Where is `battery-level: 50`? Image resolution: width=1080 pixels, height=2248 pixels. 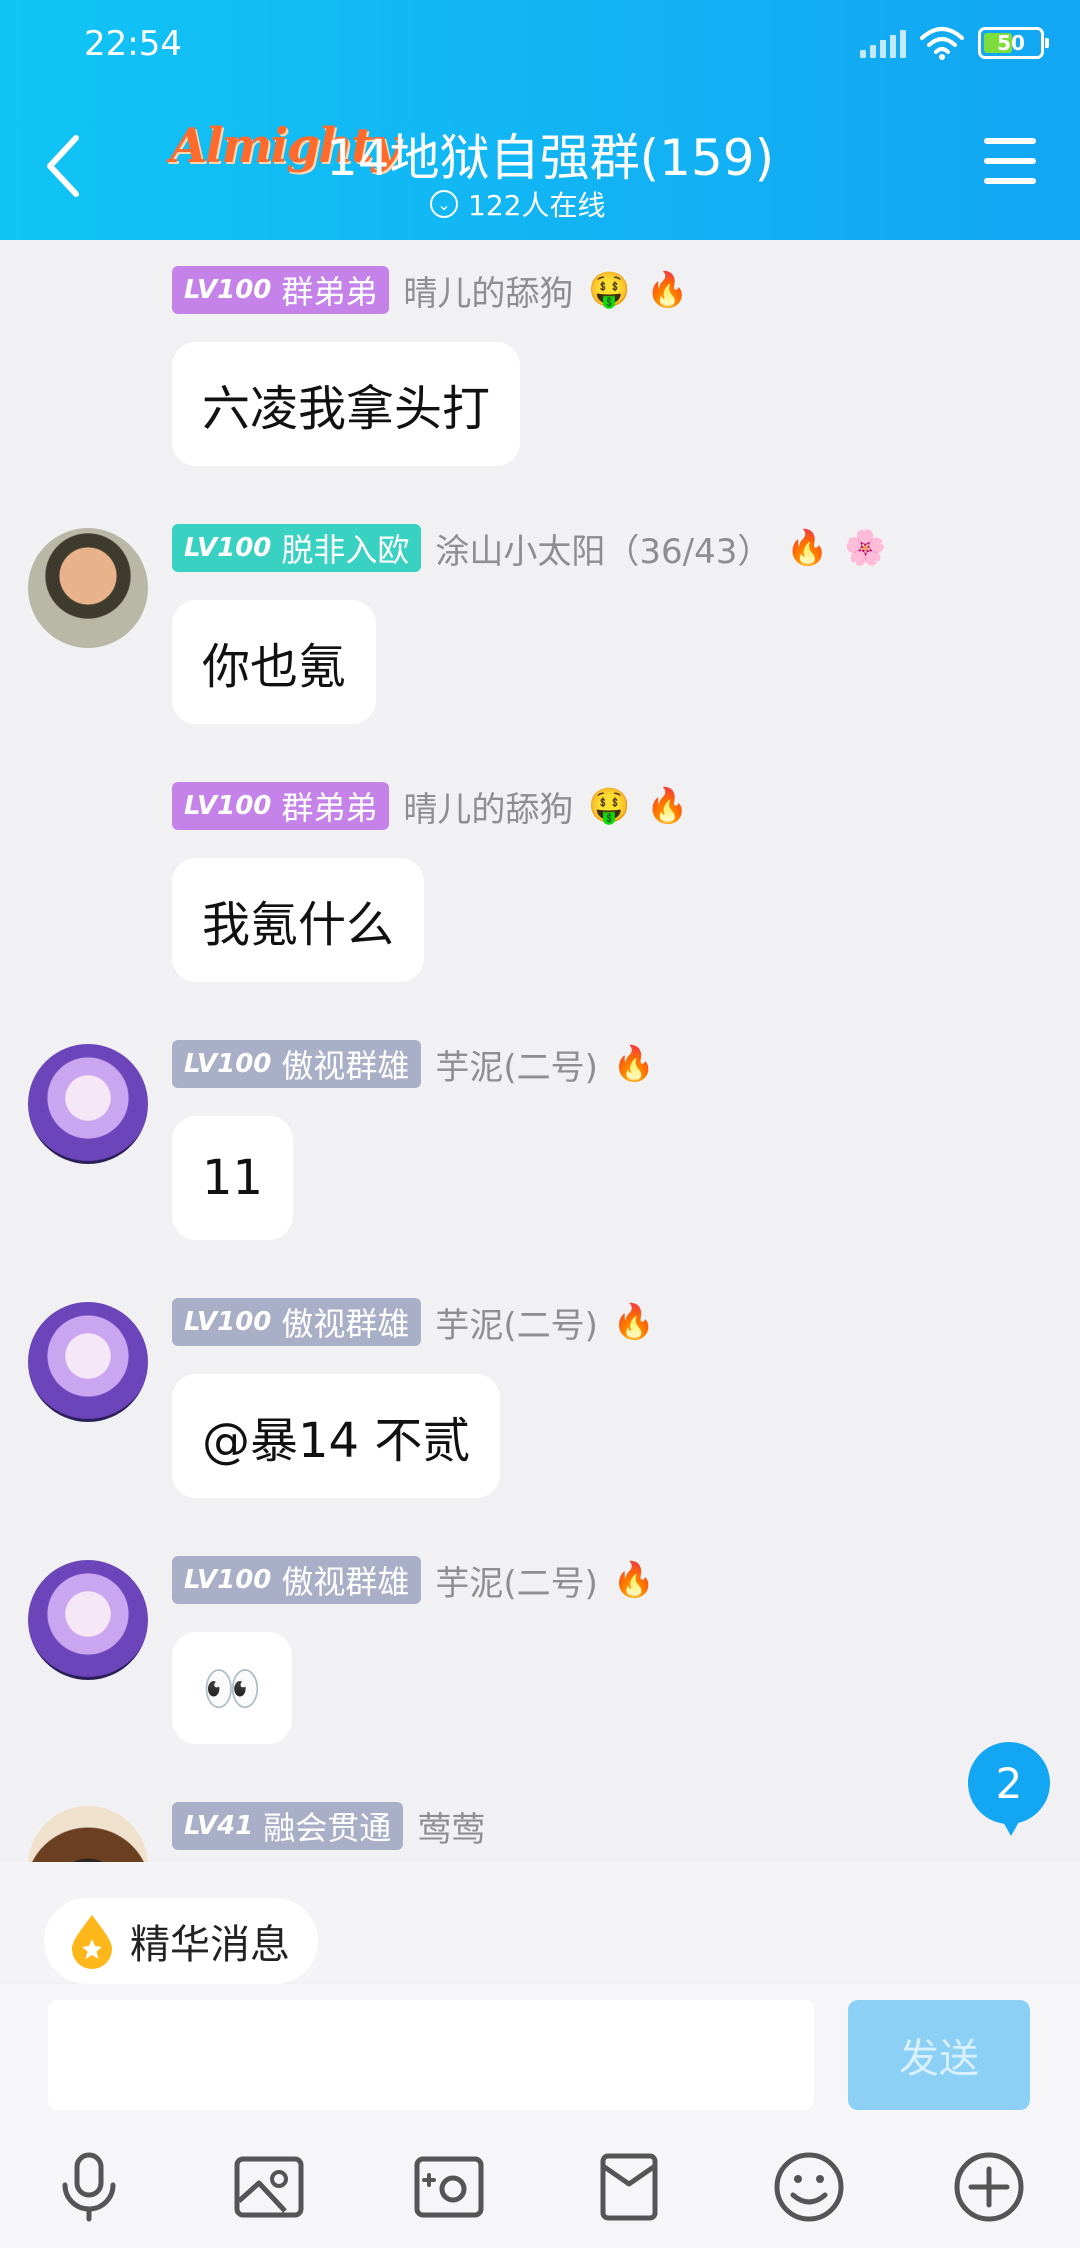
battery-level: 50 is located at coordinates (1011, 43).